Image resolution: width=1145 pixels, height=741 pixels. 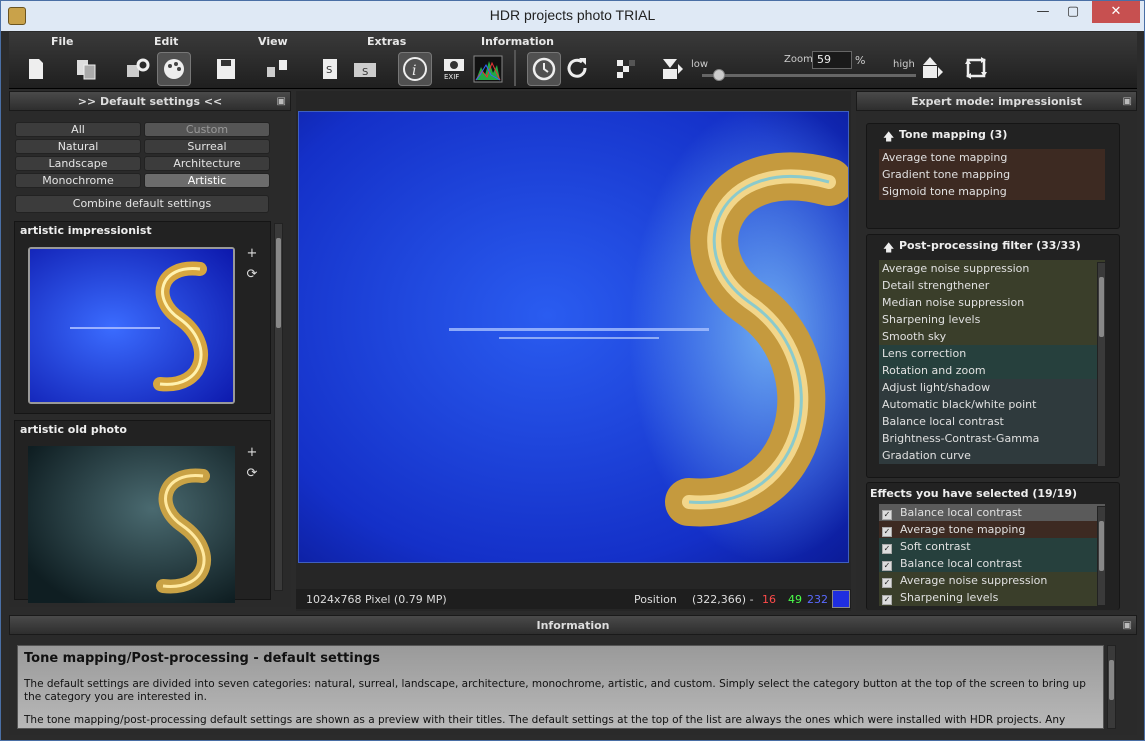 What do you see at coordinates (207, 180) in the screenshot?
I see `category-artistic: Artistic` at bounding box center [207, 180].